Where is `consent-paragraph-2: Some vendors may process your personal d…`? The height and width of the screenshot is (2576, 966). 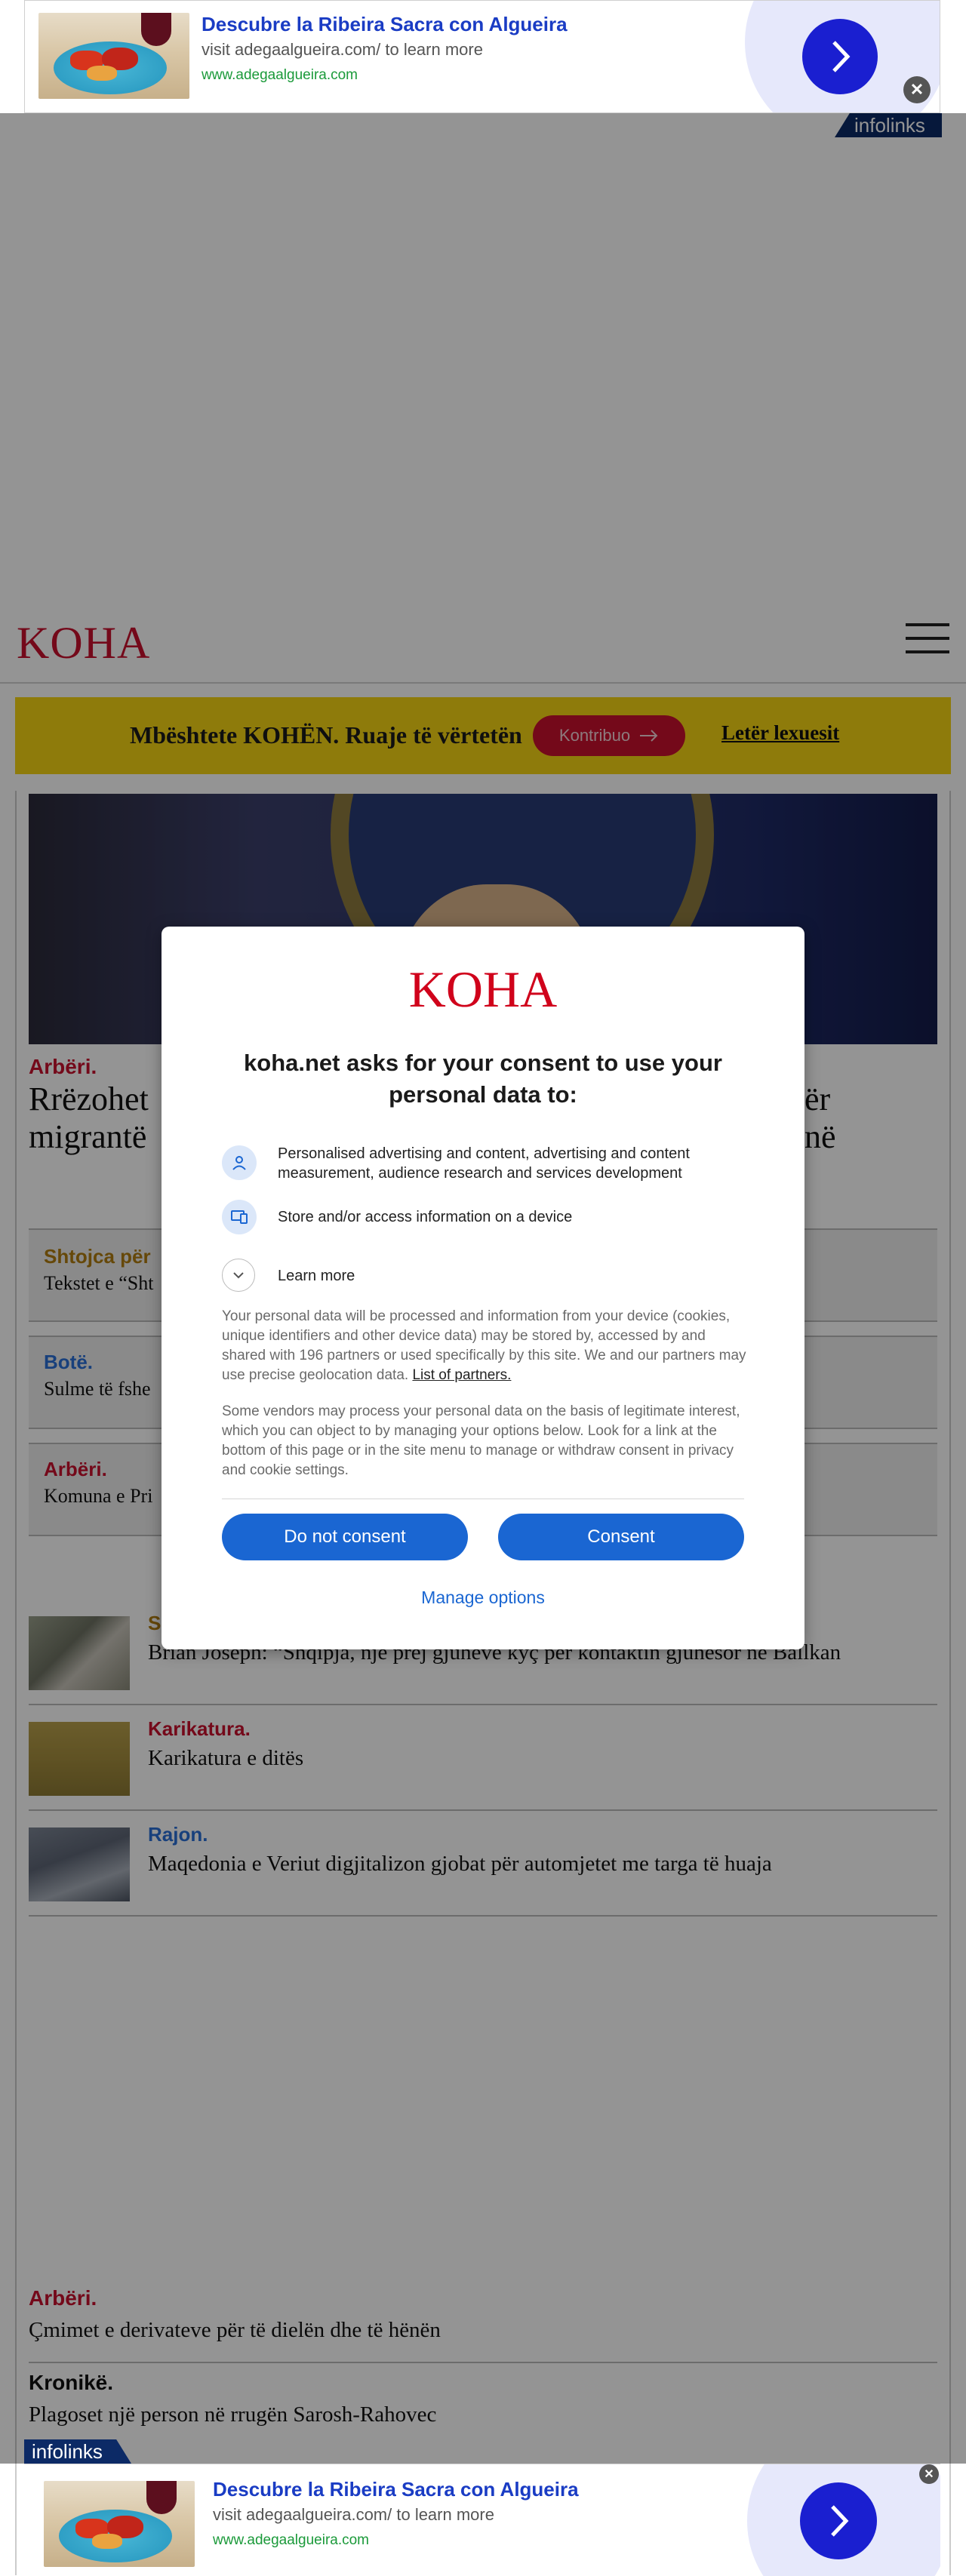
consent-paragraph-2: Some vendors may process your personal d… is located at coordinates (481, 1440).